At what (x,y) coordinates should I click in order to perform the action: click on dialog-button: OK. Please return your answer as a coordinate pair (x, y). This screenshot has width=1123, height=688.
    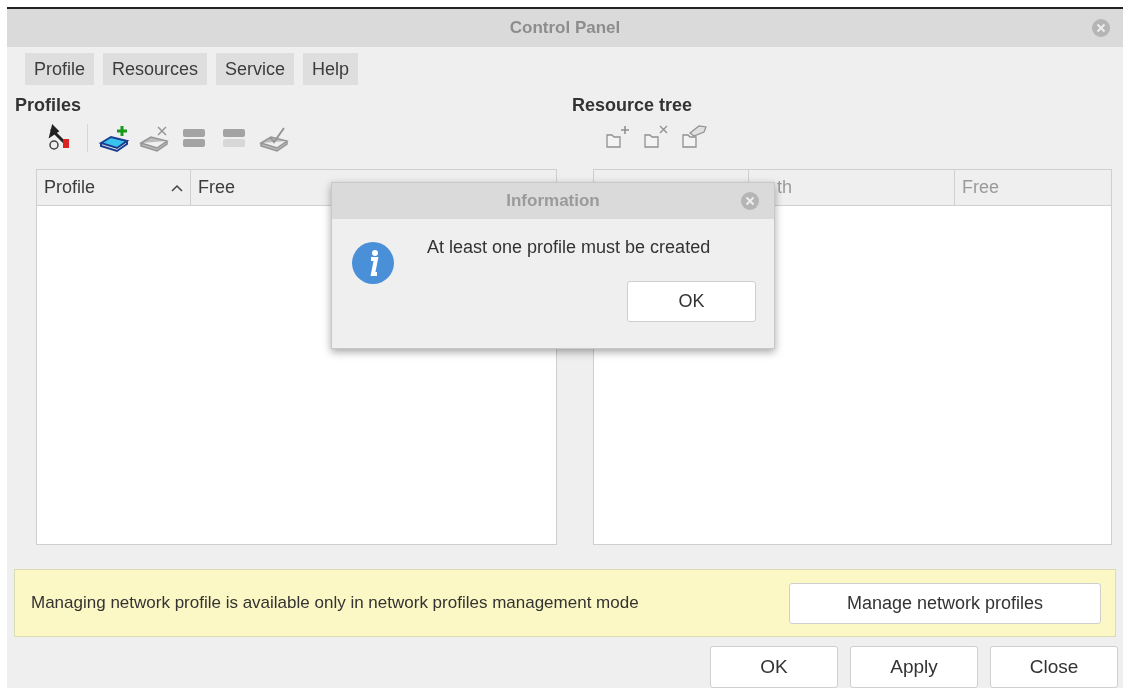
    Looking at the image, I should click on (774, 667).